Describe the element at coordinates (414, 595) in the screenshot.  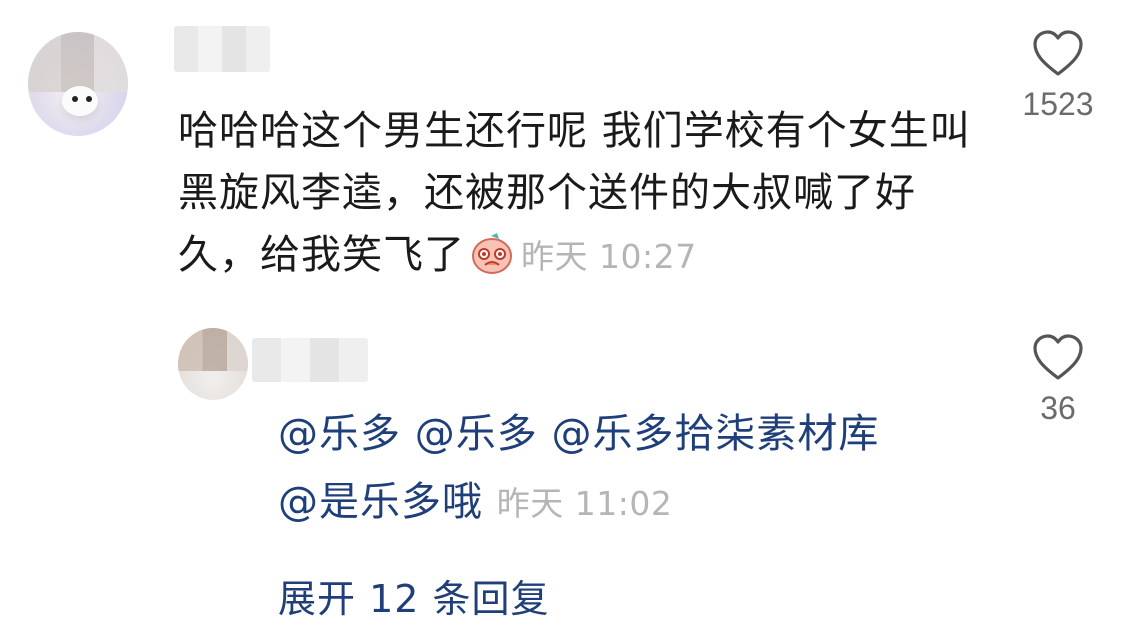
I see `expand-replies-link: 展开 12 条回复` at that location.